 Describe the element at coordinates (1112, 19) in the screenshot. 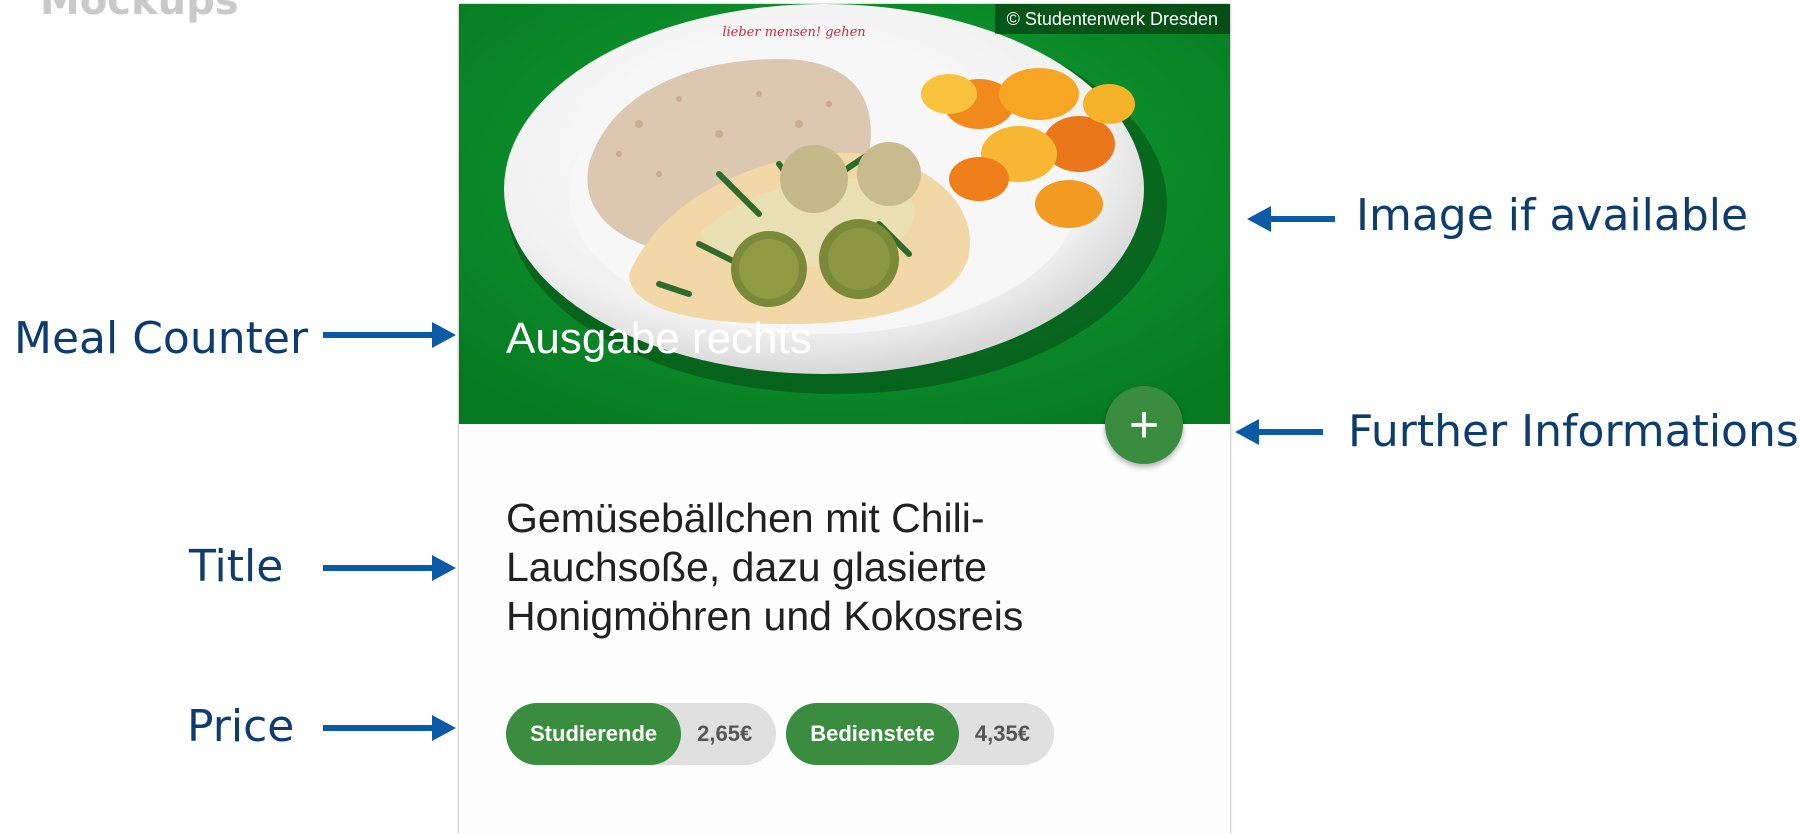

I see `image-credit: © Studentenwerk Dresden` at that location.